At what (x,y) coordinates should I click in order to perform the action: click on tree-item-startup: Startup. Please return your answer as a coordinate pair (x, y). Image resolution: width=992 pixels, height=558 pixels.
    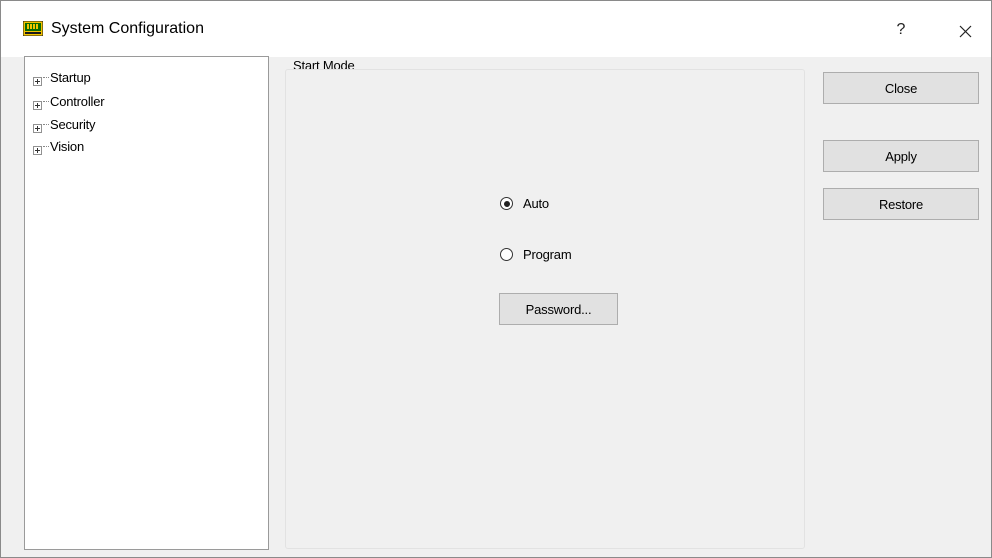
    Looking at the image, I should click on (93, 78).